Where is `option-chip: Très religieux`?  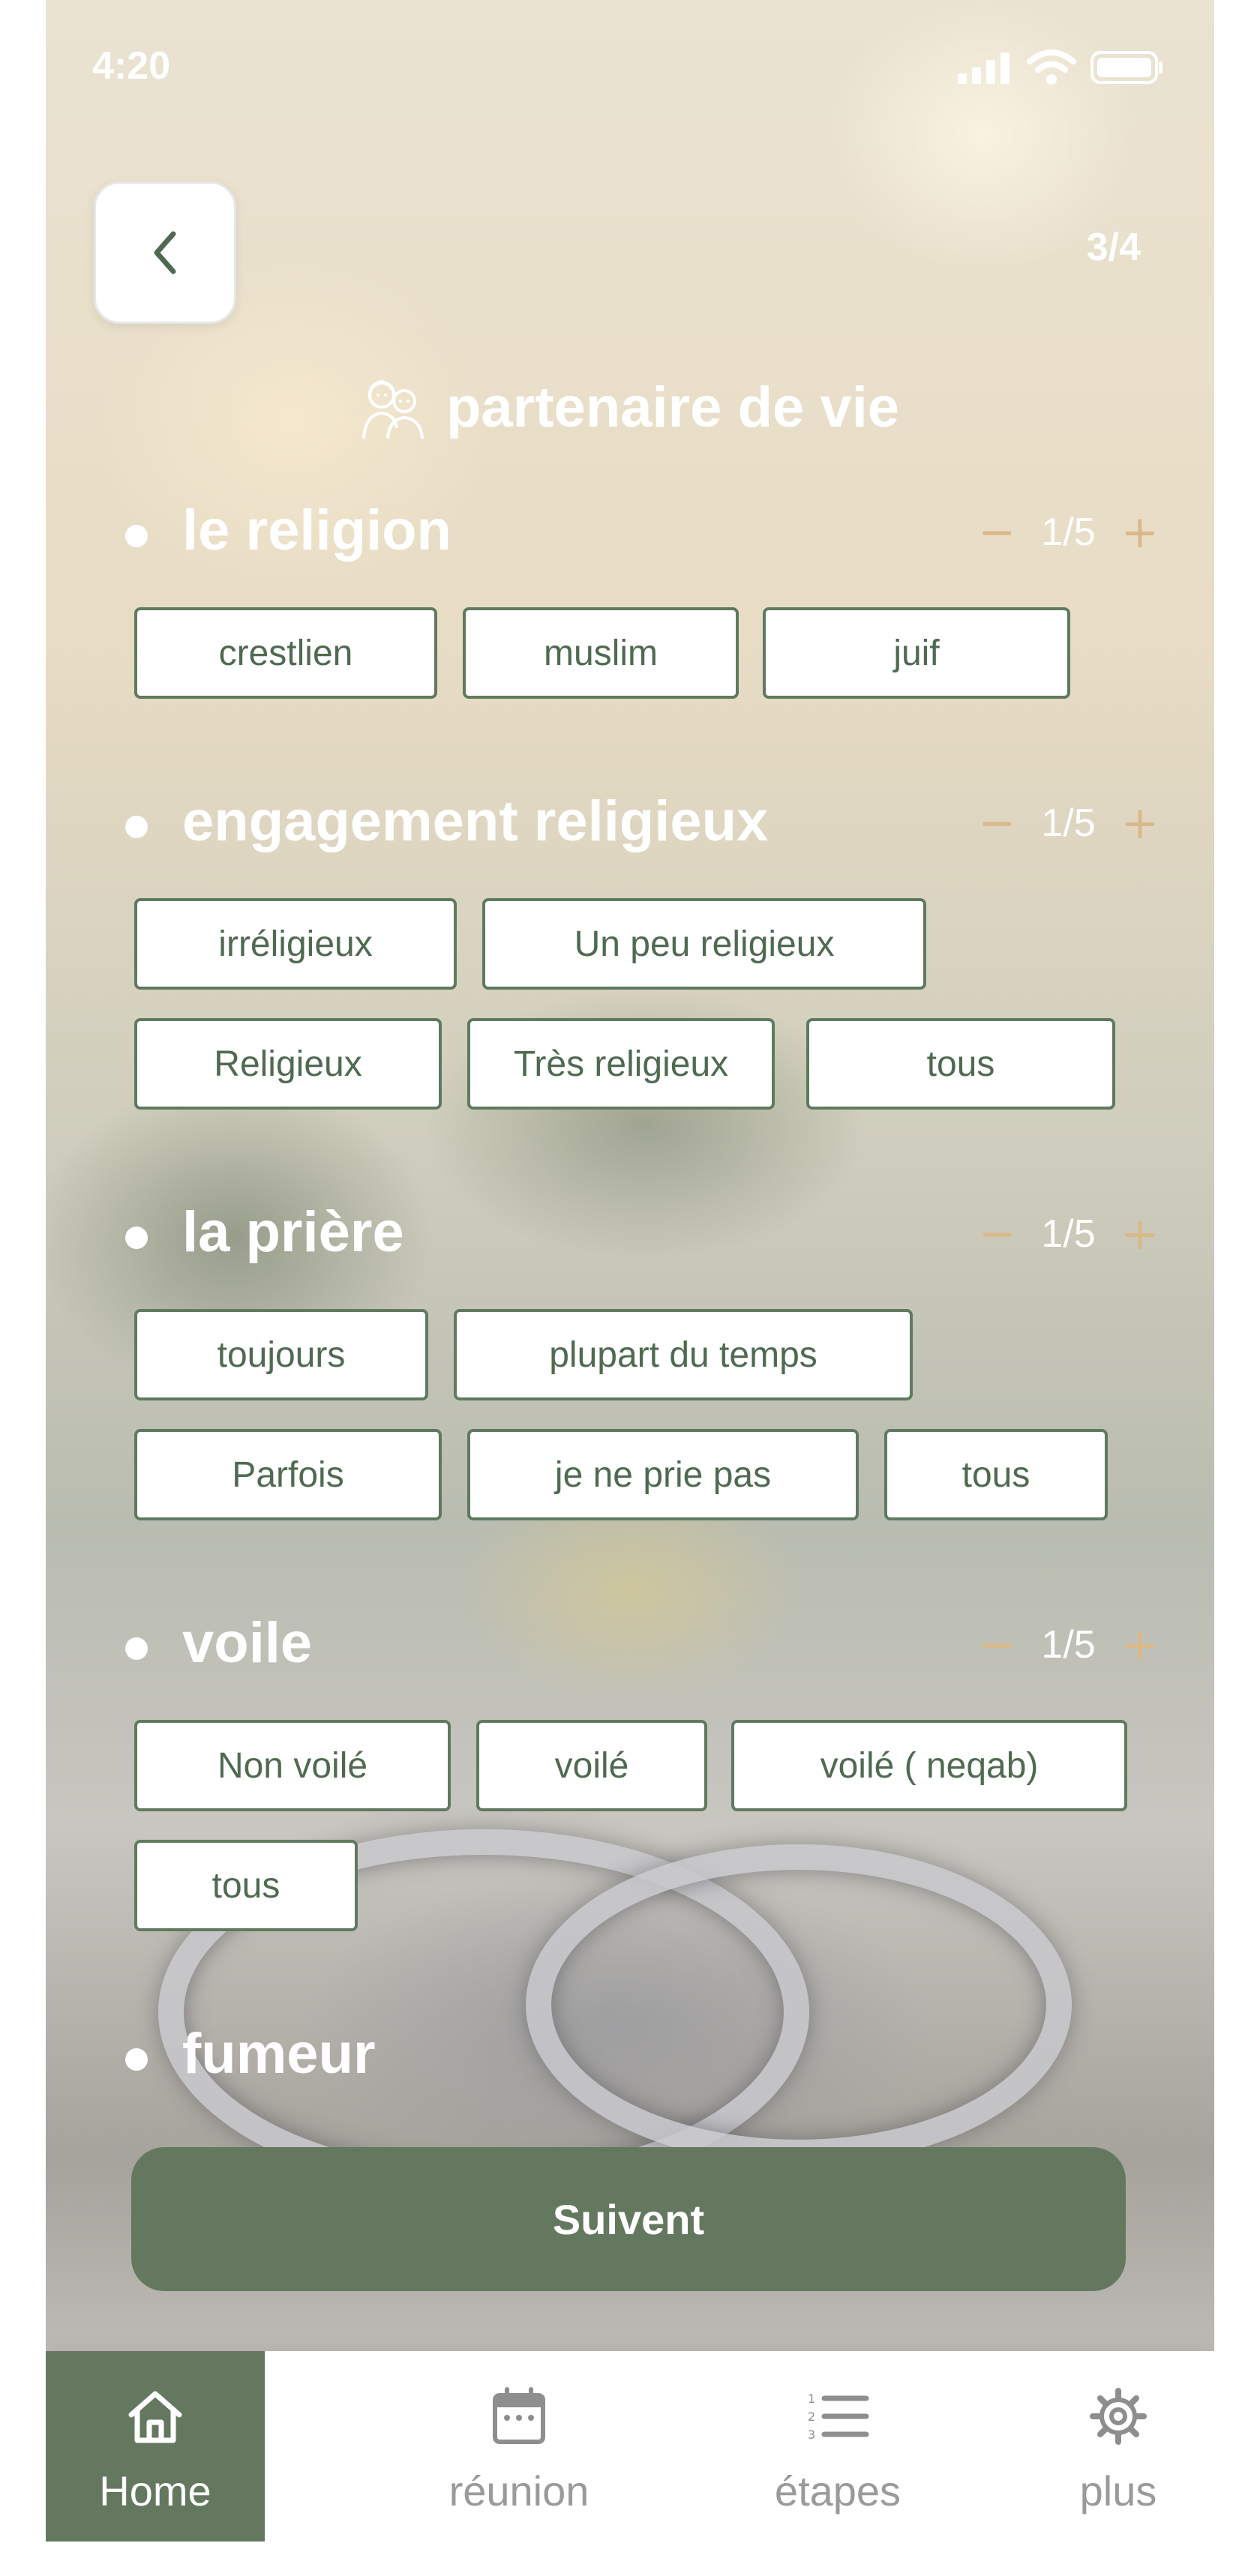 option-chip: Très religieux is located at coordinates (621, 1064).